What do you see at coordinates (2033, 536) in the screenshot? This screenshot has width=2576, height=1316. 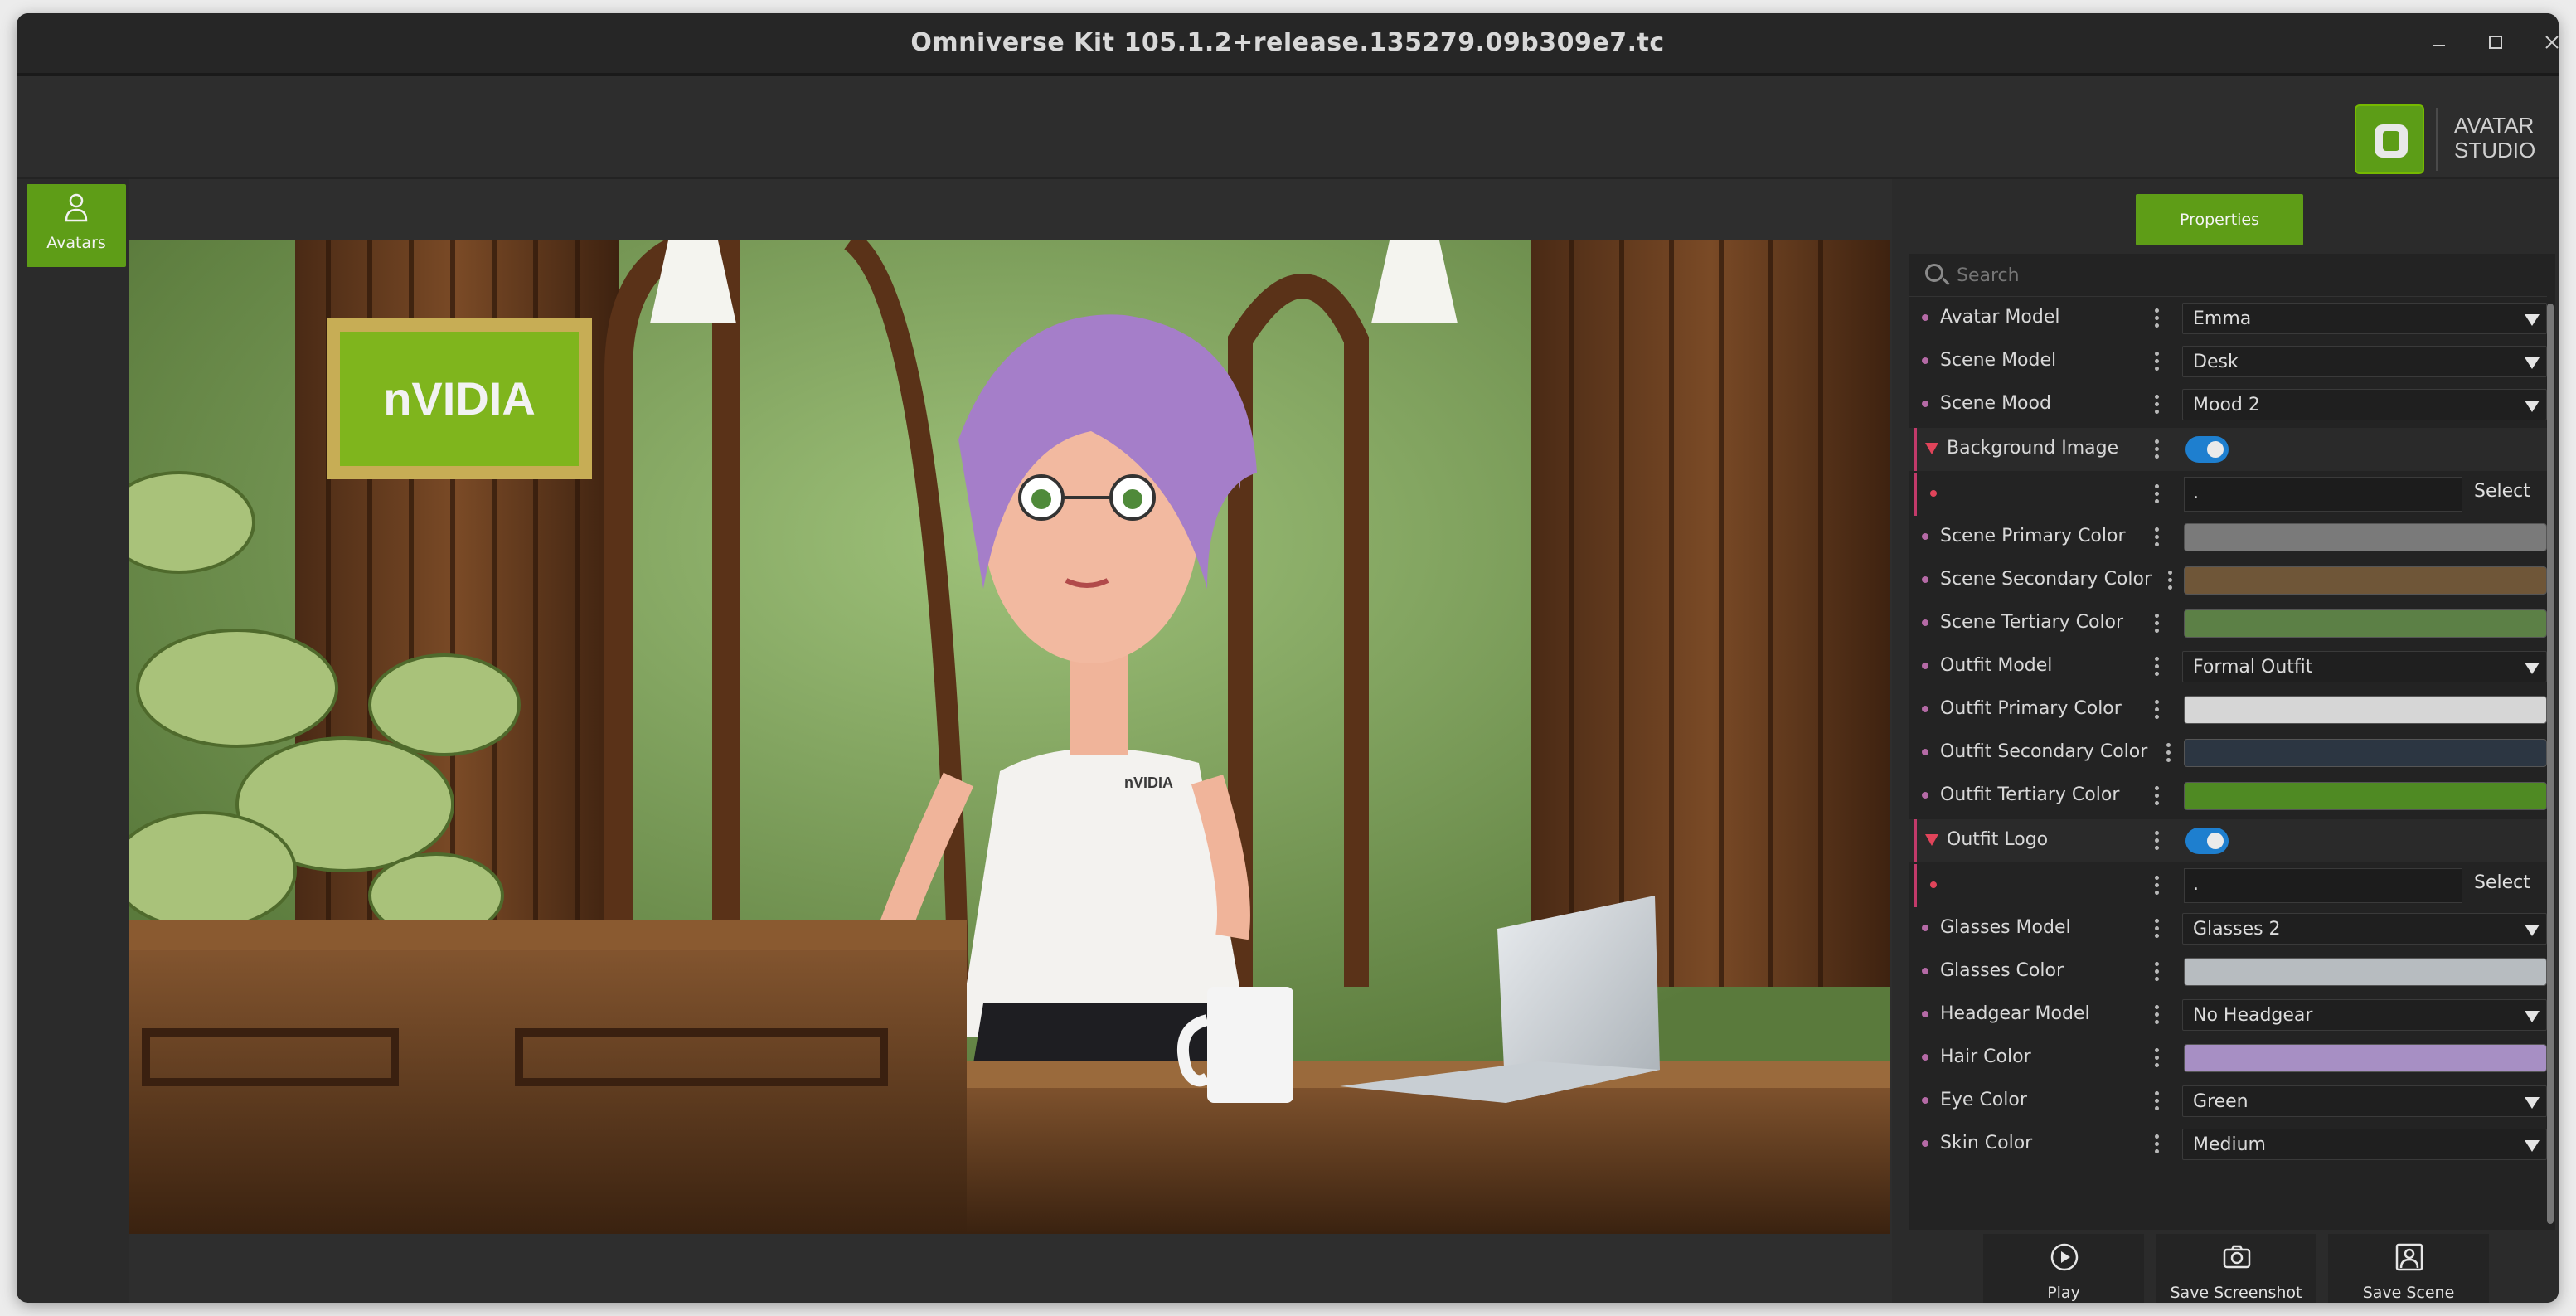 I see `row-label: Scene Primary Color` at bounding box center [2033, 536].